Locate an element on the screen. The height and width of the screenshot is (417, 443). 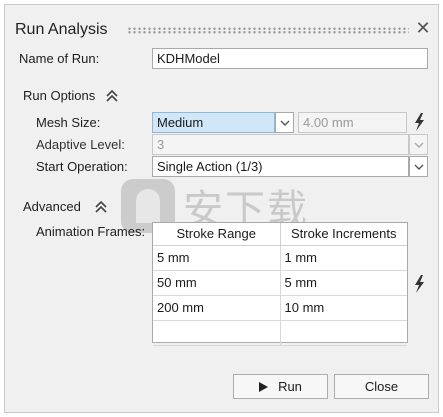
name-of-run-label: Name of Run: is located at coordinates (59, 58).